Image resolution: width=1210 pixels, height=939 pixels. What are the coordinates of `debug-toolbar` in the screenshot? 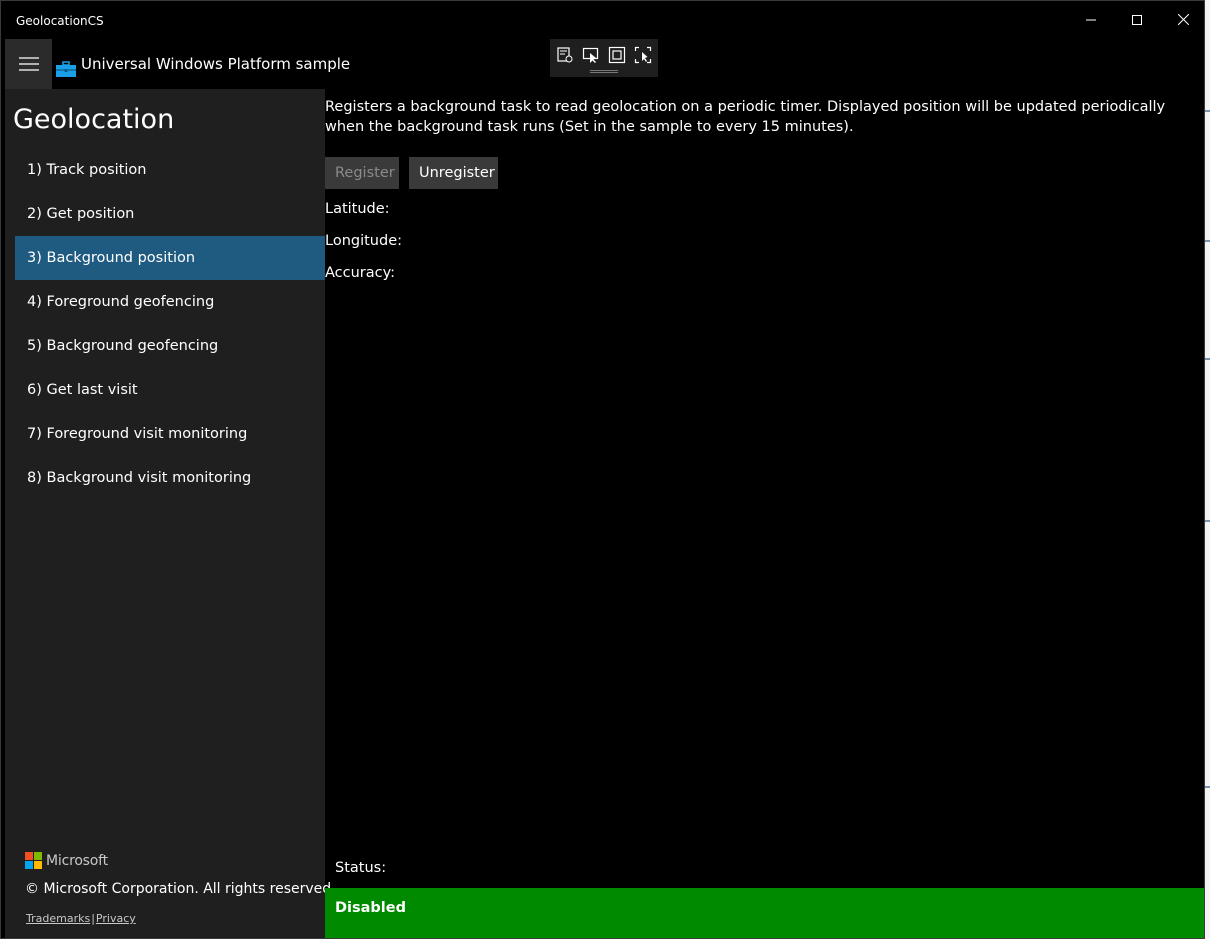 It's located at (604, 58).